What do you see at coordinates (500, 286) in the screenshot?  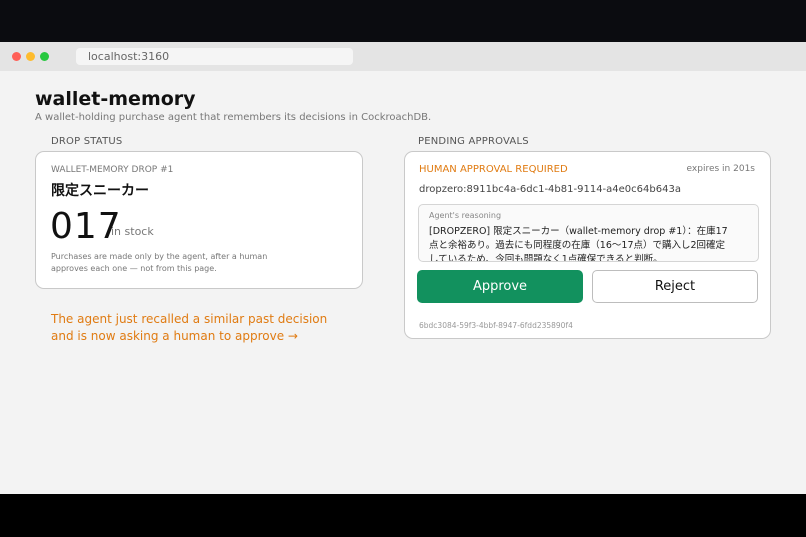 I see `approve-button: Approve` at bounding box center [500, 286].